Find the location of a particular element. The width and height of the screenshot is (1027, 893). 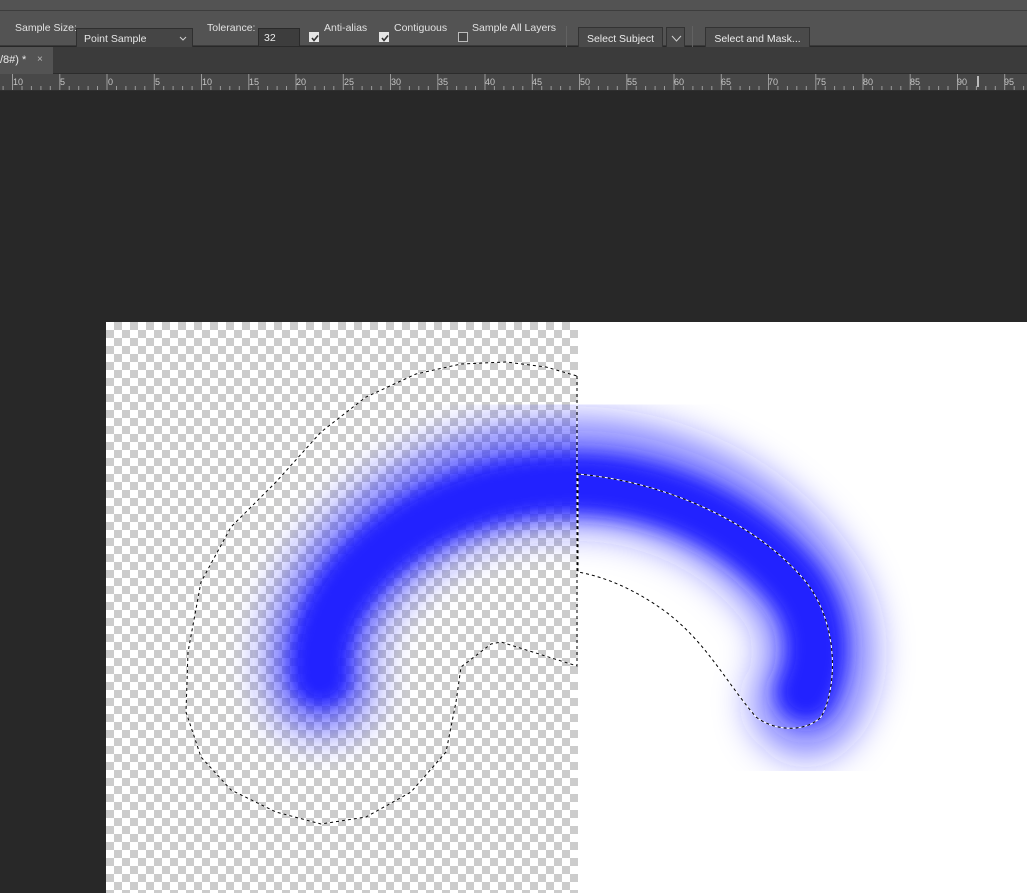

ruler-label: 60 is located at coordinates (679, 82).